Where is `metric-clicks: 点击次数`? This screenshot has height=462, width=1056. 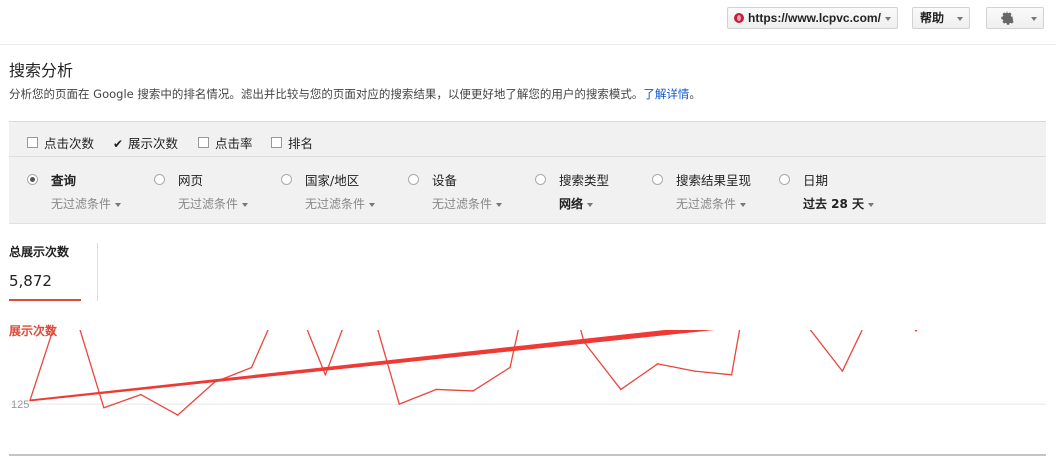 metric-clicks: 点击次数 is located at coordinates (60, 142).